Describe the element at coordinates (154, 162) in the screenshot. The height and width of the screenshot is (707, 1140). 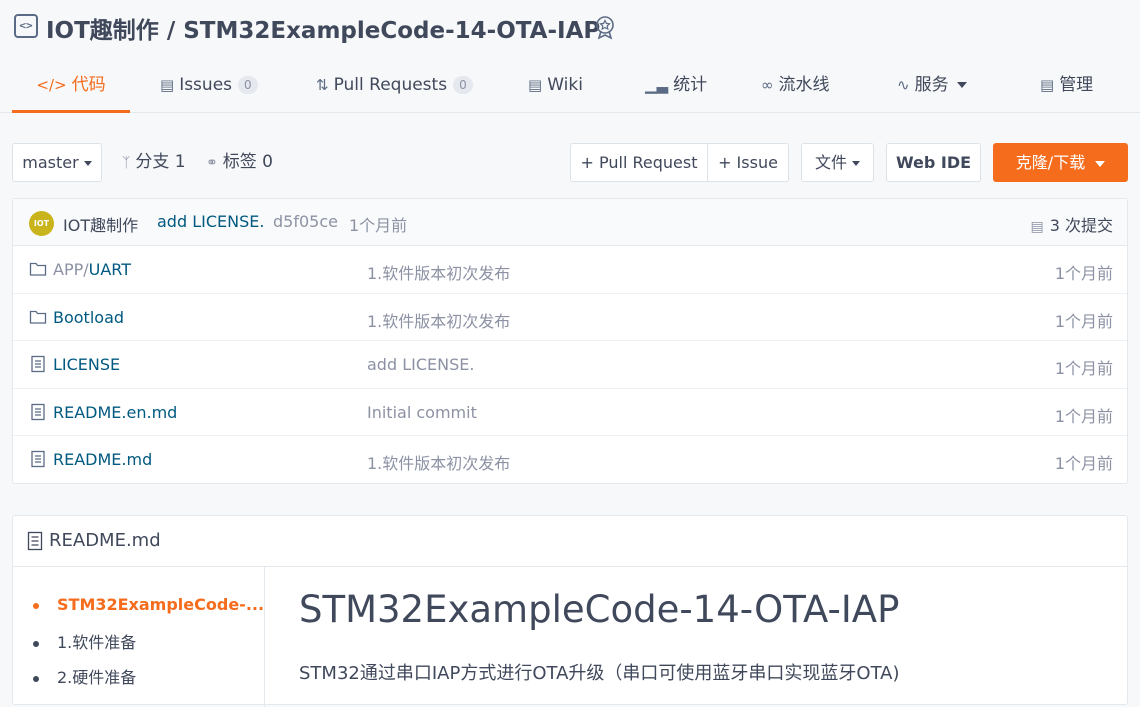
I see `branches-link: ᛉ 分支 1` at that location.